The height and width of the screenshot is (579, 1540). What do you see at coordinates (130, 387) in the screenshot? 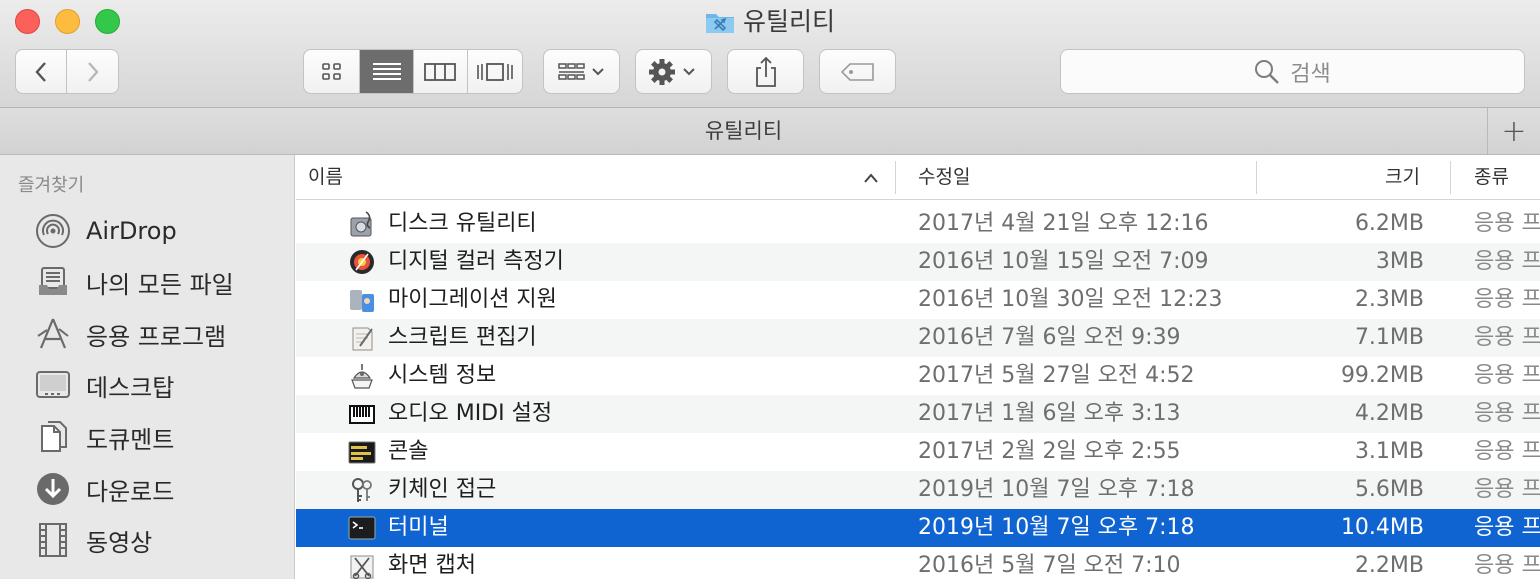
I see `sidebar-item-label: 데스크탑` at bounding box center [130, 387].